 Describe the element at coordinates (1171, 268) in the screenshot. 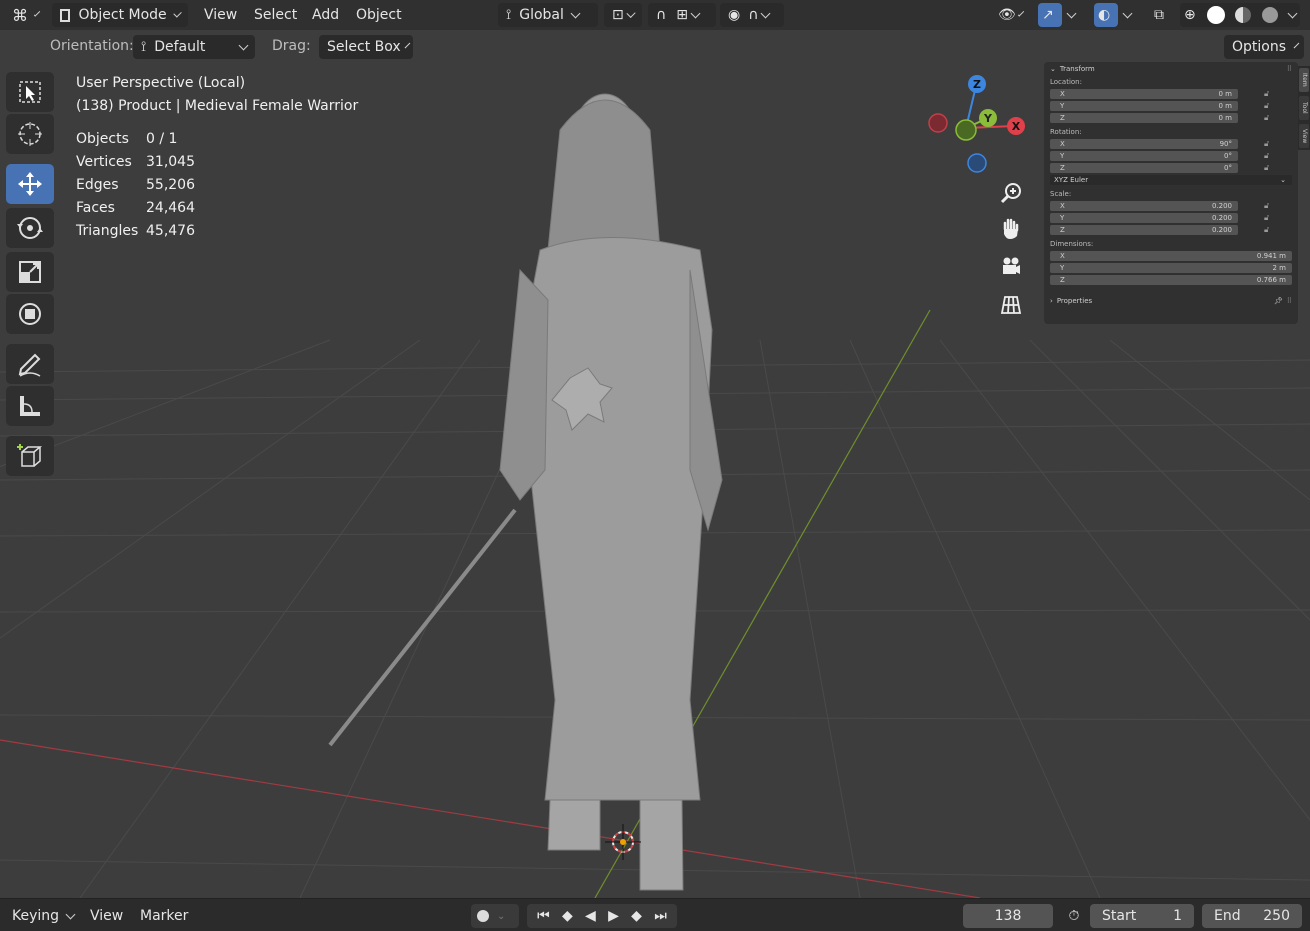

I see `dimensions-y-field: Y 2 m` at that location.